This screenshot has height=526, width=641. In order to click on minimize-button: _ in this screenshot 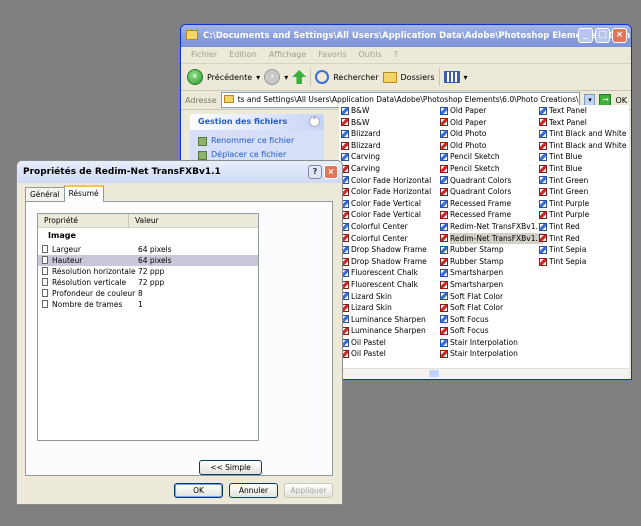, I will do `click(585, 35)`.